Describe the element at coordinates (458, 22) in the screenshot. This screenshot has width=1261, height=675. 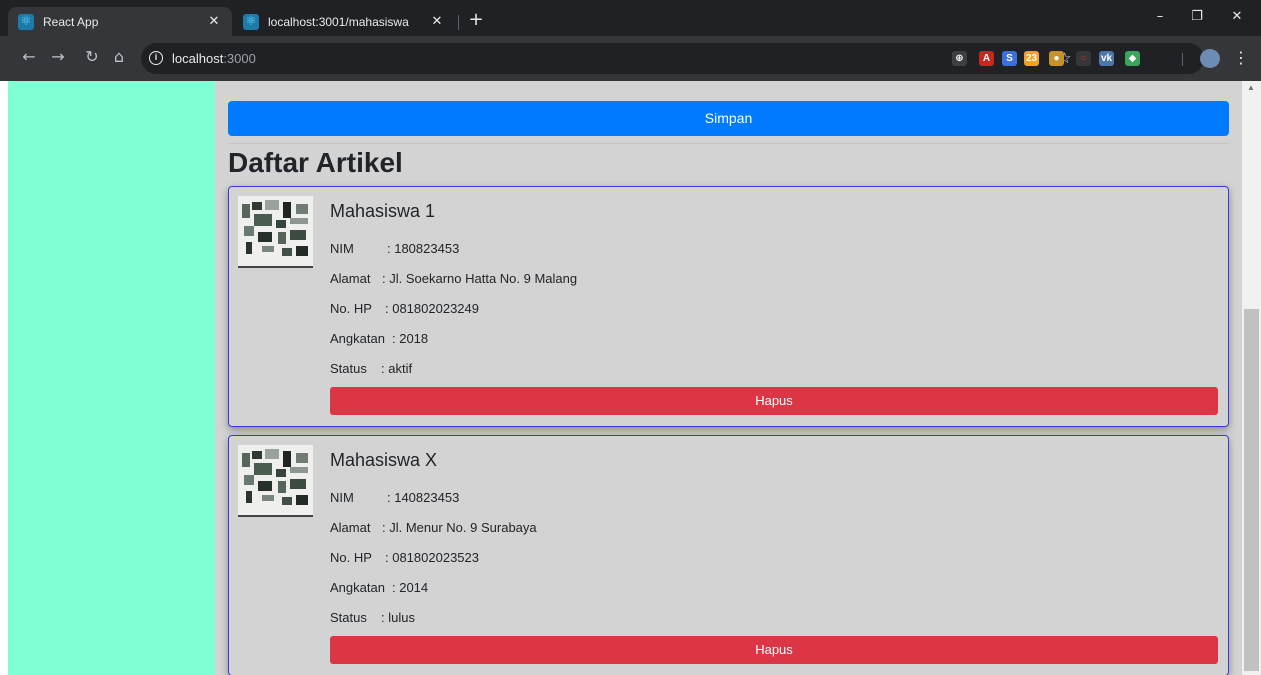
I see `tab-separator` at that location.